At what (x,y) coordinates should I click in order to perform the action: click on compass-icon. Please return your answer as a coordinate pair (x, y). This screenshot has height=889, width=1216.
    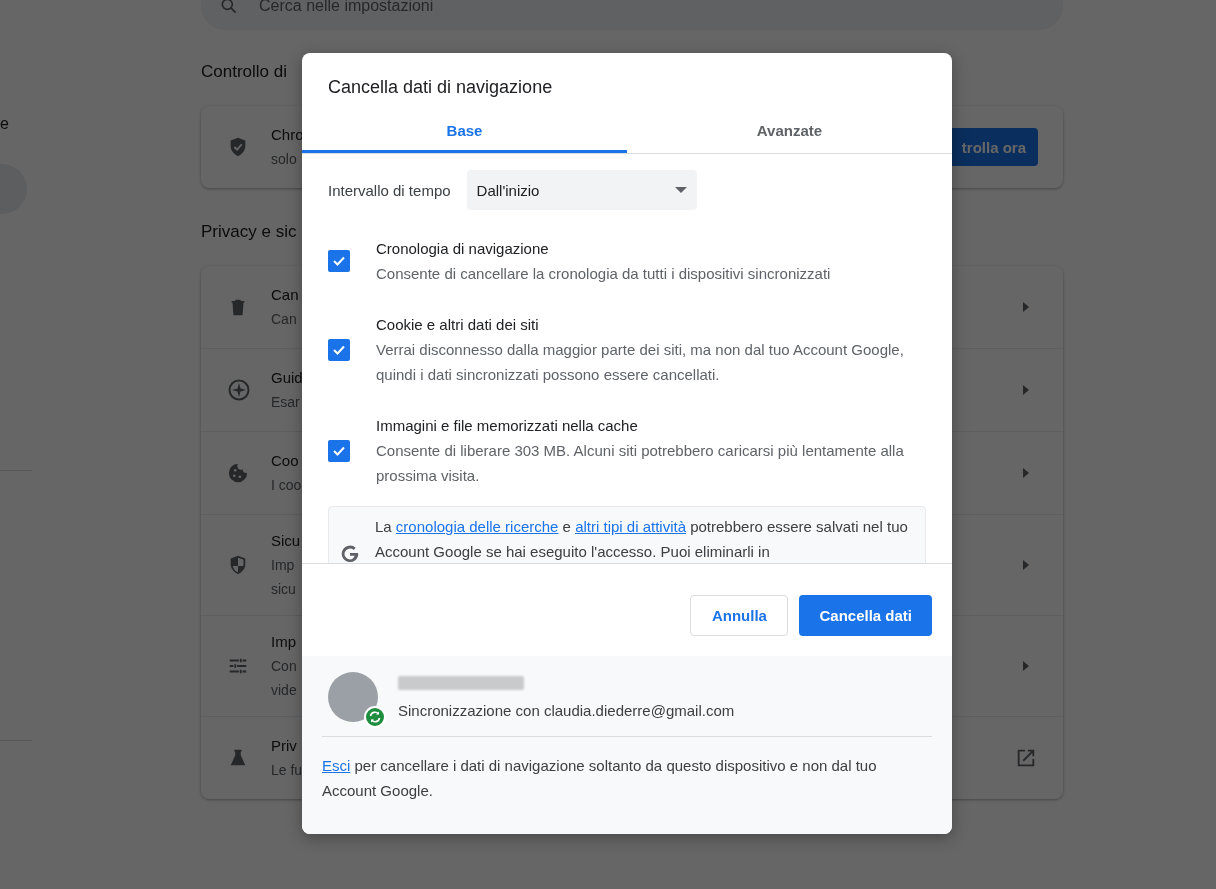
    Looking at the image, I should click on (239, 390).